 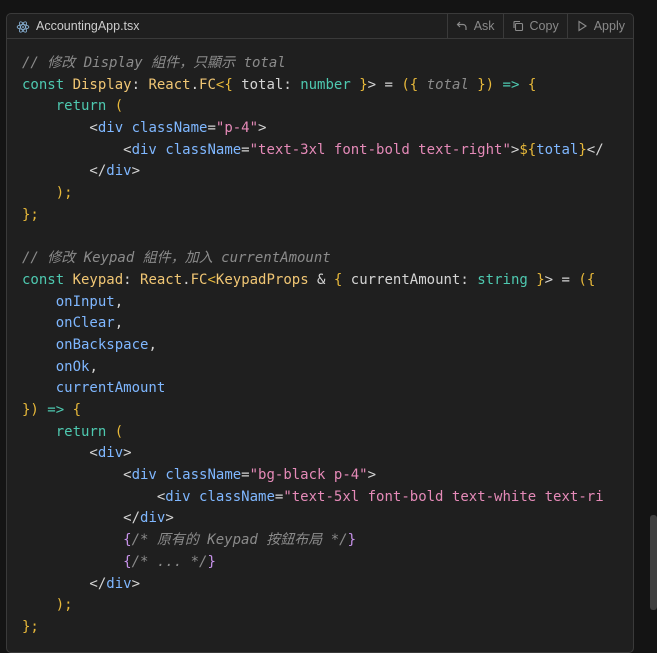 What do you see at coordinates (321, 279) in the screenshot?
I see `code-token: &` at bounding box center [321, 279].